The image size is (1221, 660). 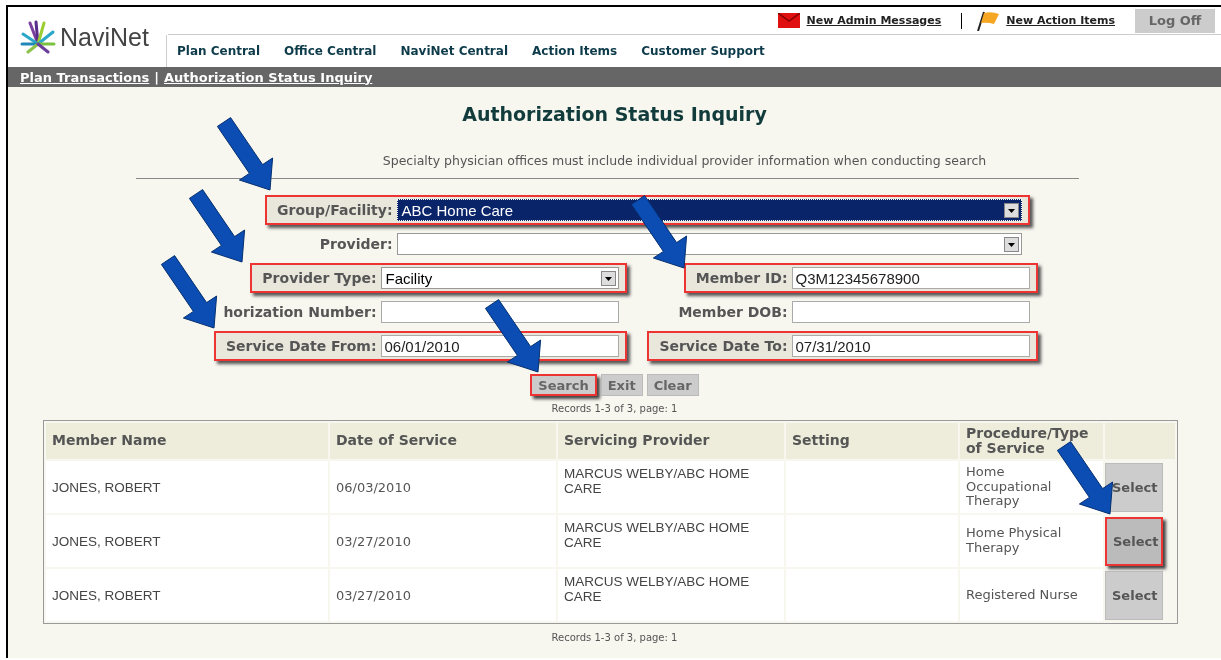 I want to click on text-field: Q3M12345678900, so click(x=910, y=278).